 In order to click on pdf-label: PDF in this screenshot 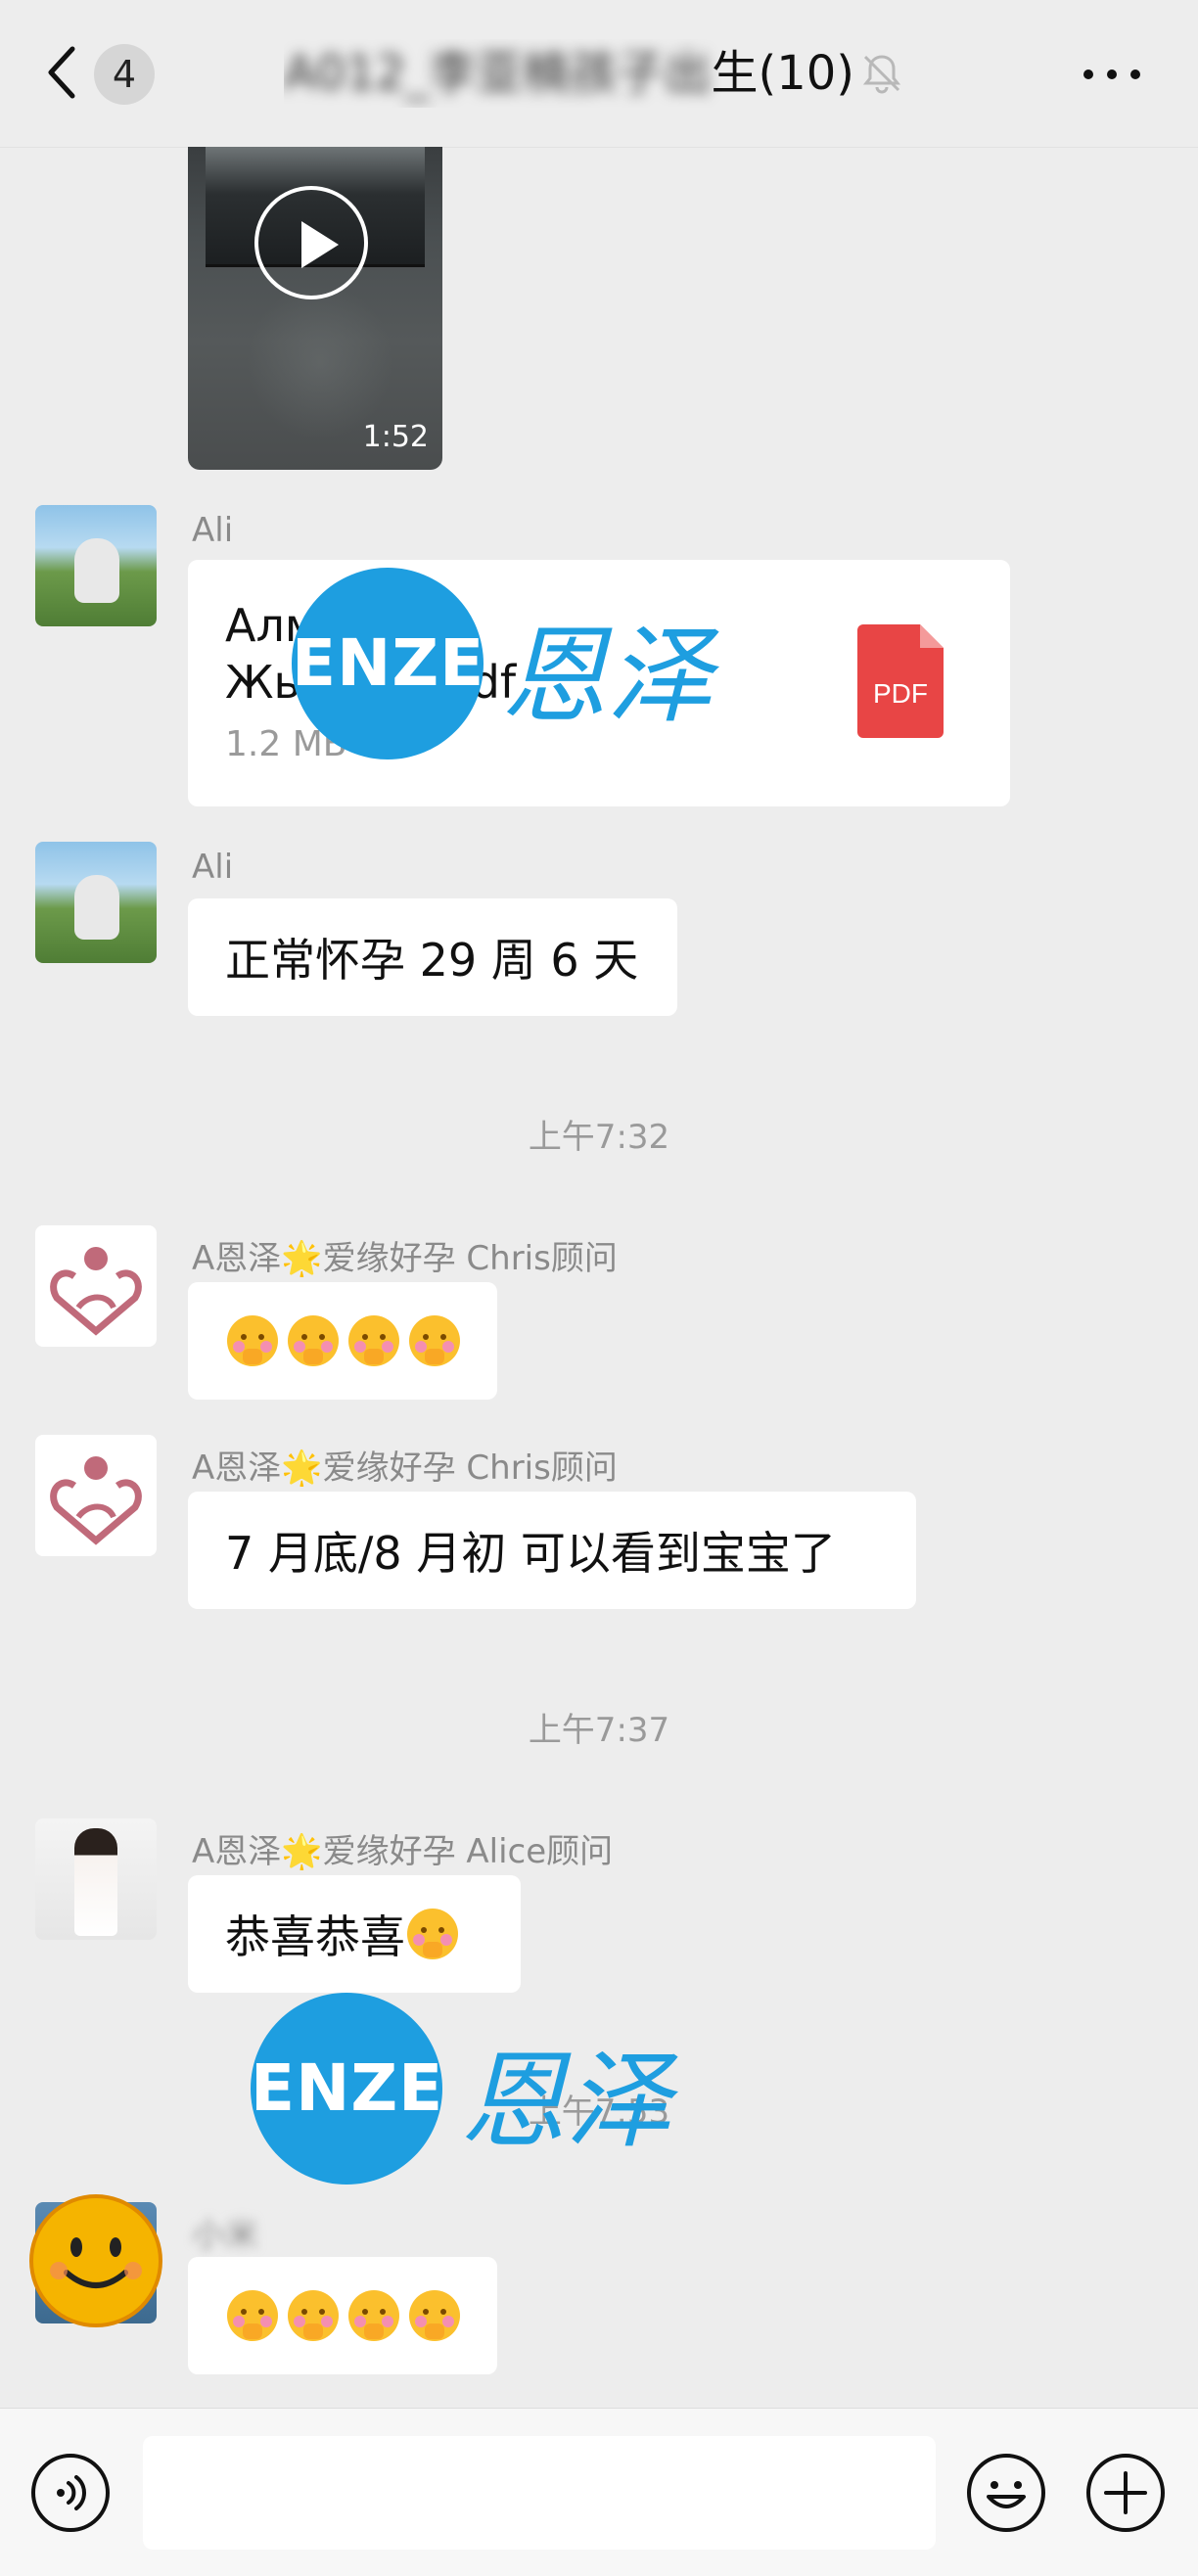, I will do `click(900, 694)`.